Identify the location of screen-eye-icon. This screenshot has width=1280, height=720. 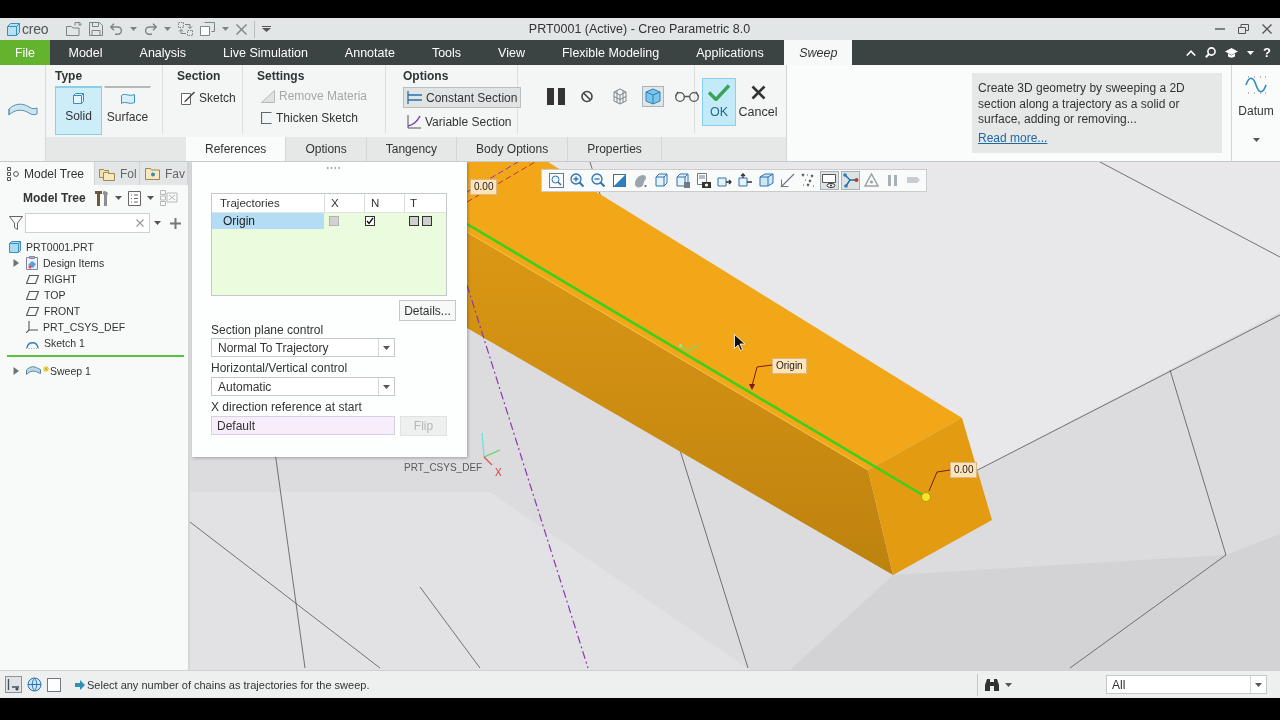
(829, 180).